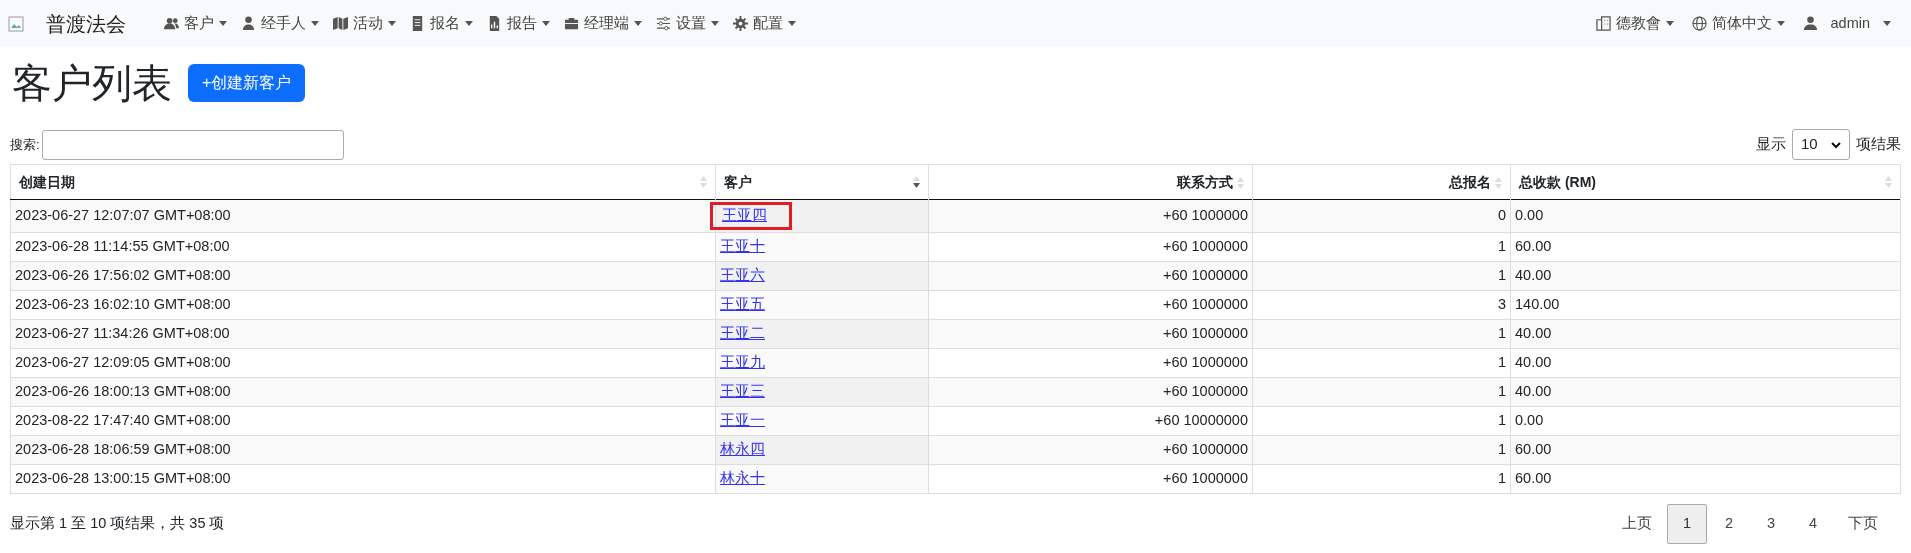  What do you see at coordinates (1836, 144) in the screenshot?
I see `chevron-icon` at bounding box center [1836, 144].